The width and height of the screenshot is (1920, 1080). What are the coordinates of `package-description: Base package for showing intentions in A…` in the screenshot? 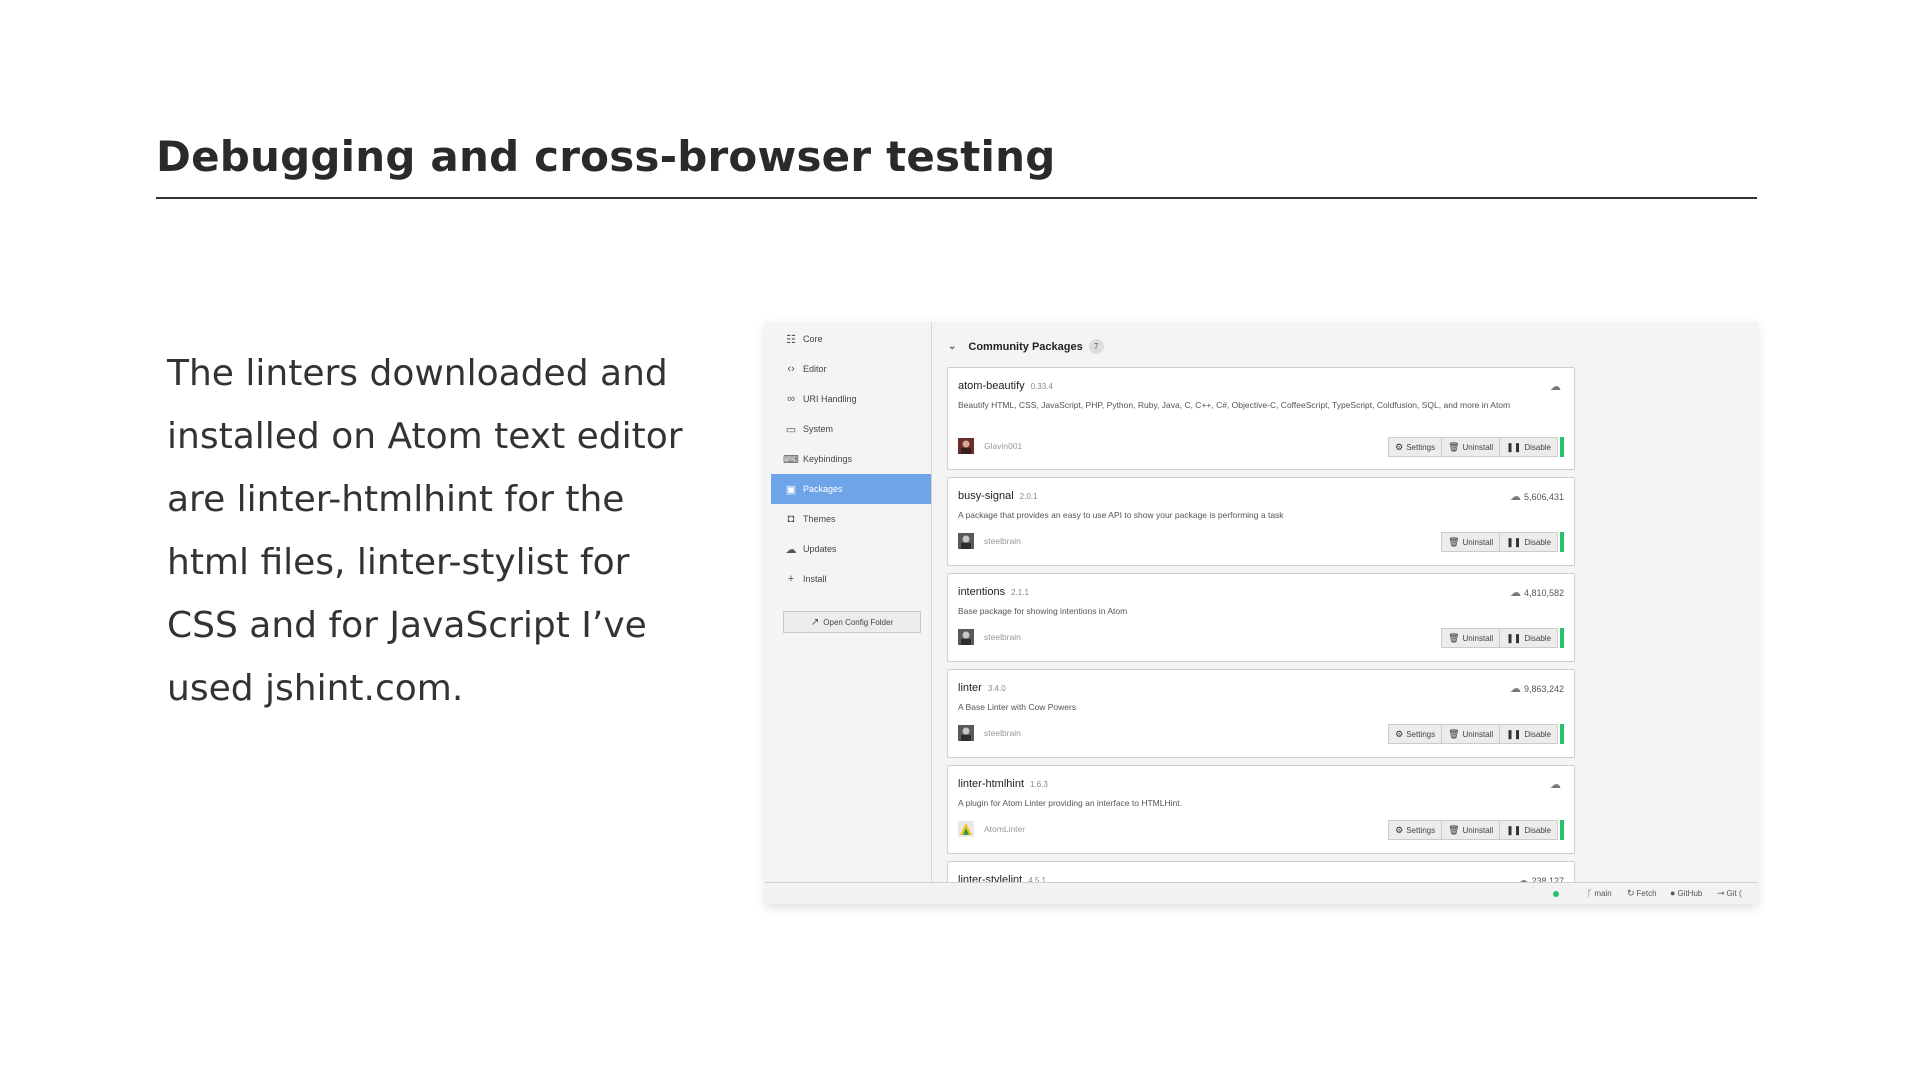 It's located at (1043, 611).